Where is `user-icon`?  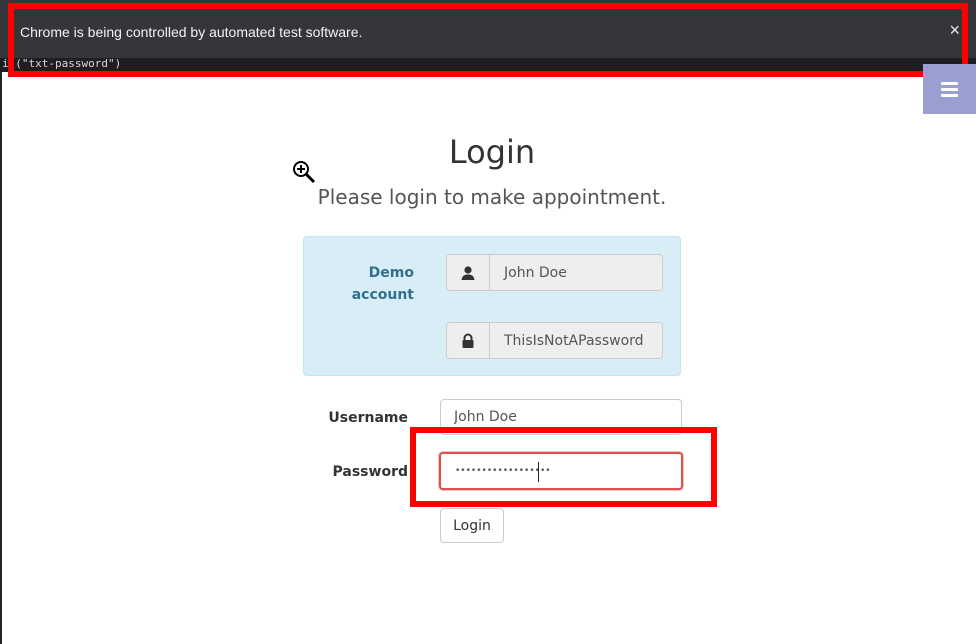 user-icon is located at coordinates (468, 272).